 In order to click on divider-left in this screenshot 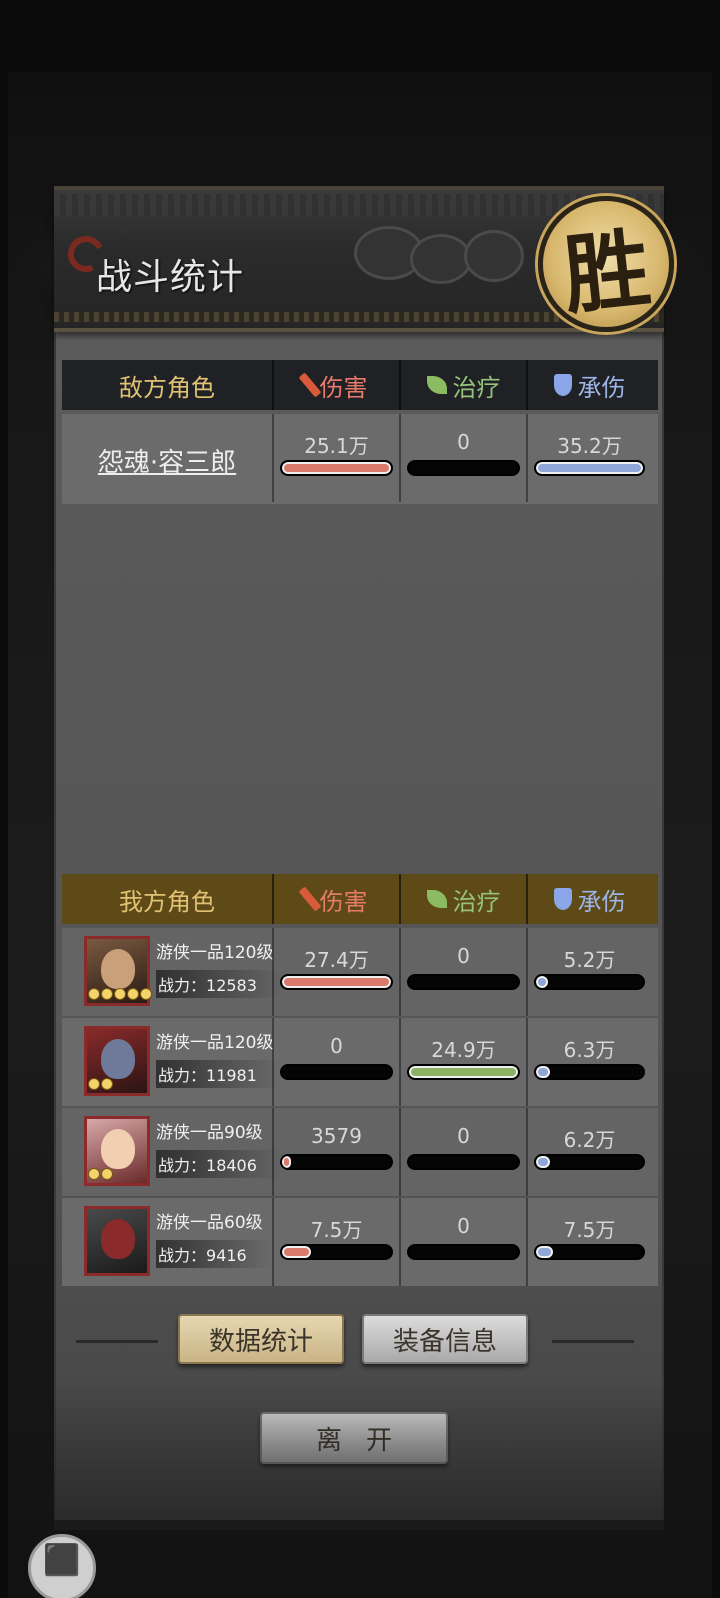, I will do `click(117, 1341)`.